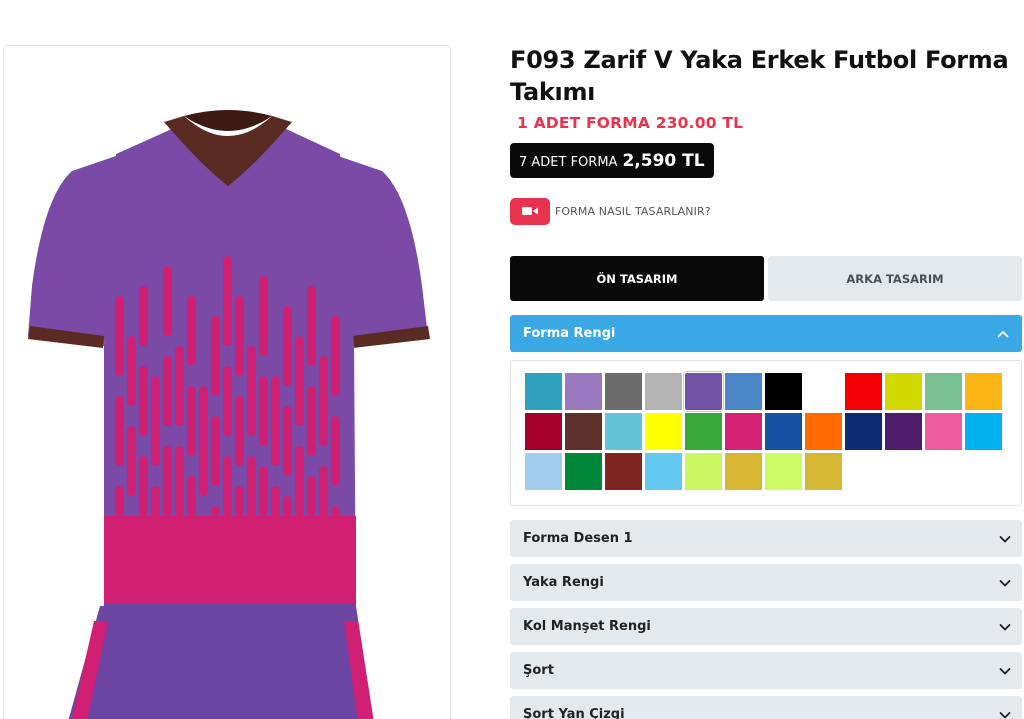  Describe the element at coordinates (766, 626) in the screenshot. I see `accordion-item: Kol Manşet Rengi` at that location.